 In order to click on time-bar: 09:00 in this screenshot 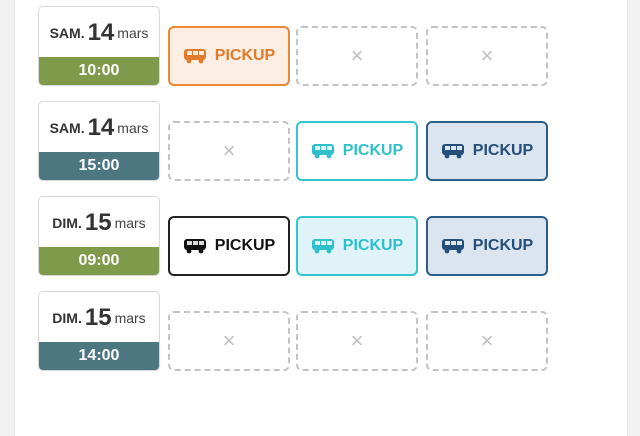, I will do `click(99, 261)`.